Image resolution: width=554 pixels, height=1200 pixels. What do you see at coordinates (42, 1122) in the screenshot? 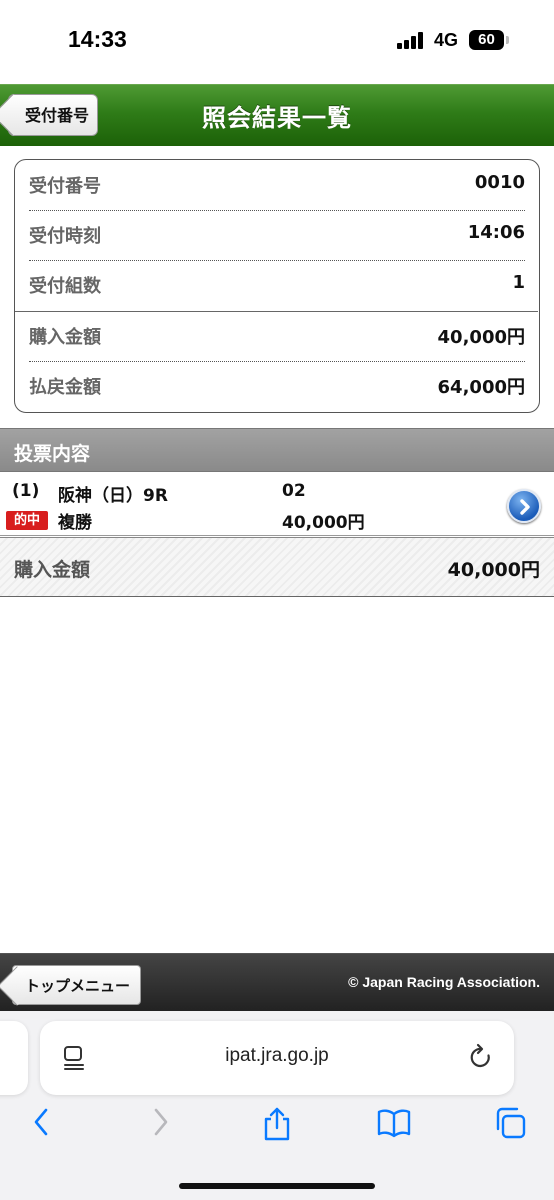
I see `back-arrow-icon` at bounding box center [42, 1122].